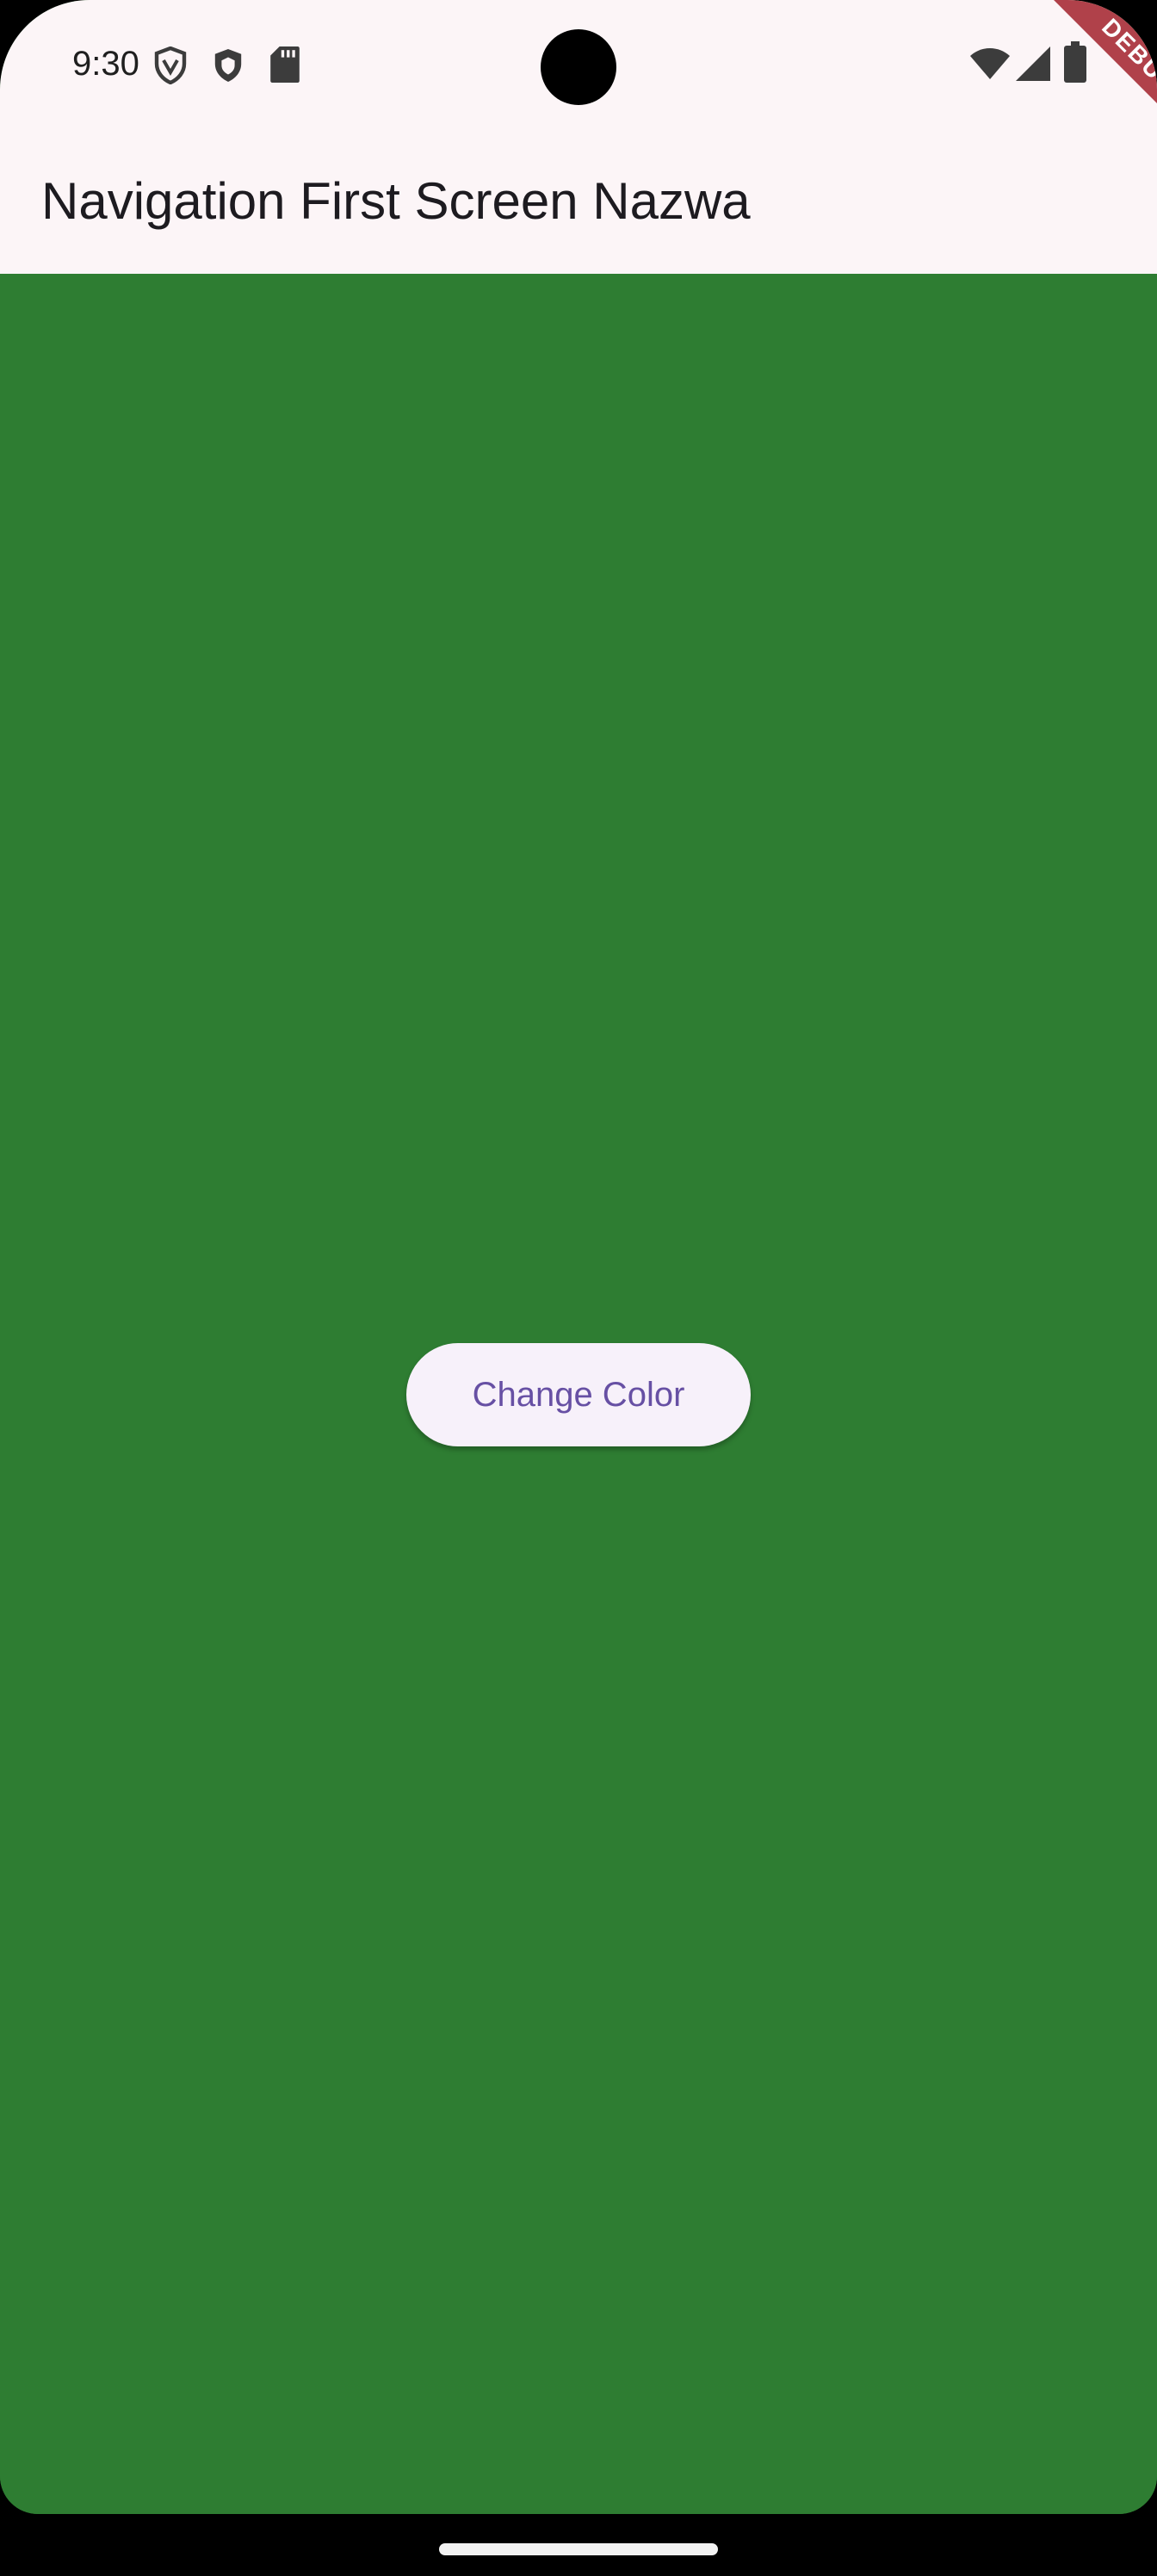 This screenshot has width=1157, height=2576. Describe the element at coordinates (285, 64) in the screenshot. I see `sd-card-icon` at that location.